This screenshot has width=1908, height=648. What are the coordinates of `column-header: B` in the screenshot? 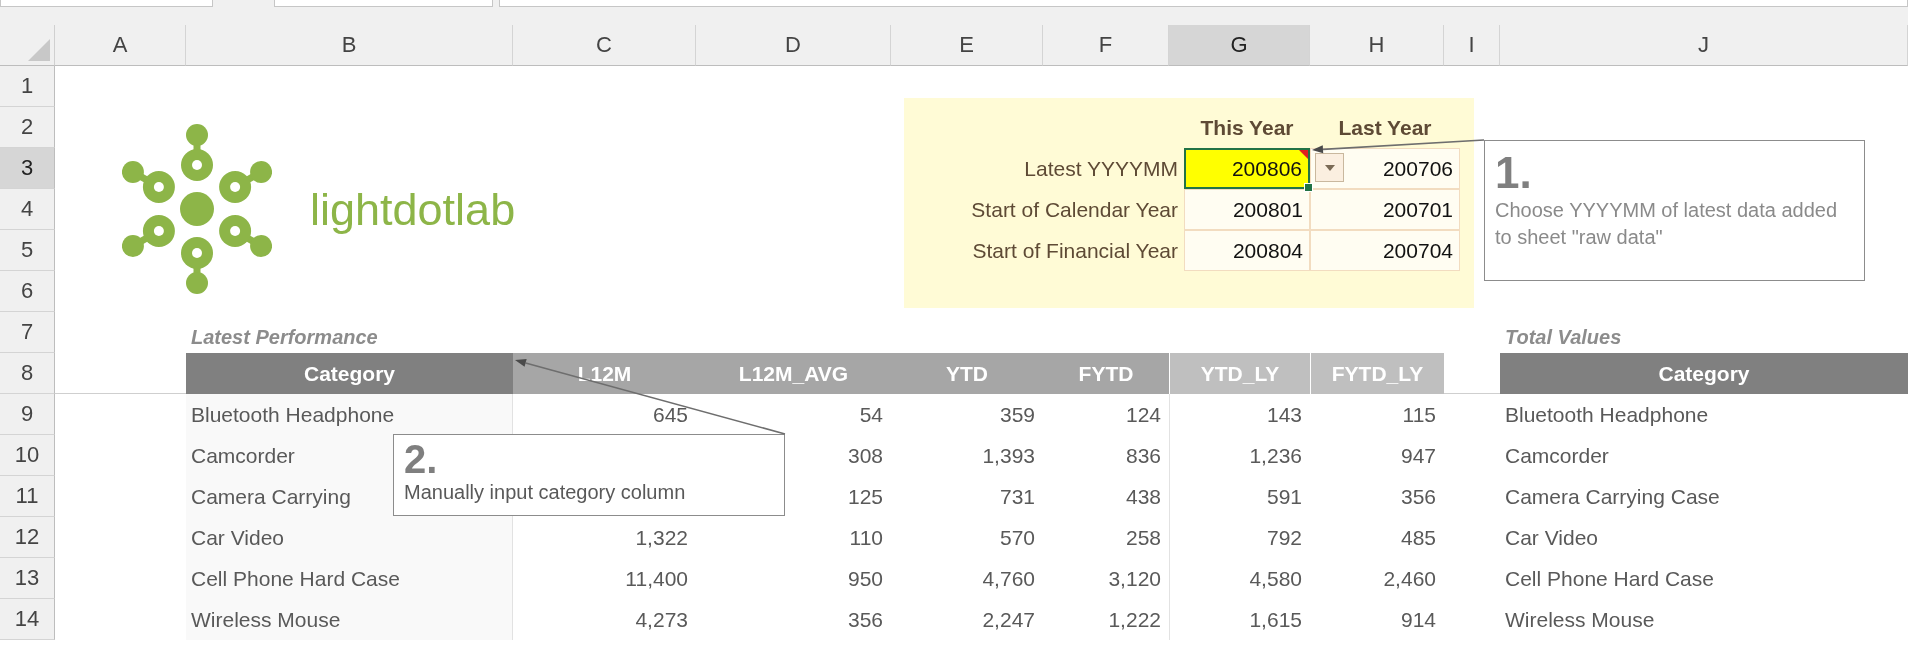 It's located at (349, 45).